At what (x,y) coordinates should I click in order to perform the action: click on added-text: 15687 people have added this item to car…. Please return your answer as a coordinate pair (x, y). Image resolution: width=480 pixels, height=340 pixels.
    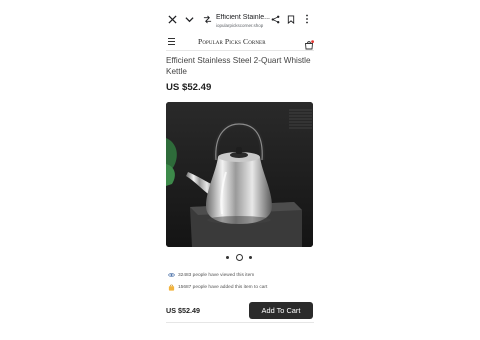
    Looking at the image, I should click on (223, 287).